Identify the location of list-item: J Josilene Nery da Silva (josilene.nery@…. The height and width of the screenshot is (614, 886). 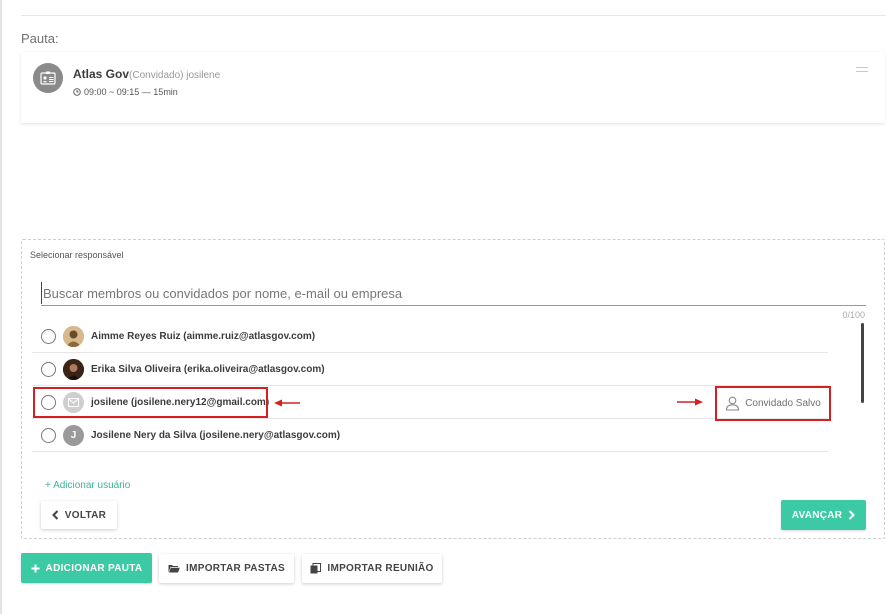
(430, 435).